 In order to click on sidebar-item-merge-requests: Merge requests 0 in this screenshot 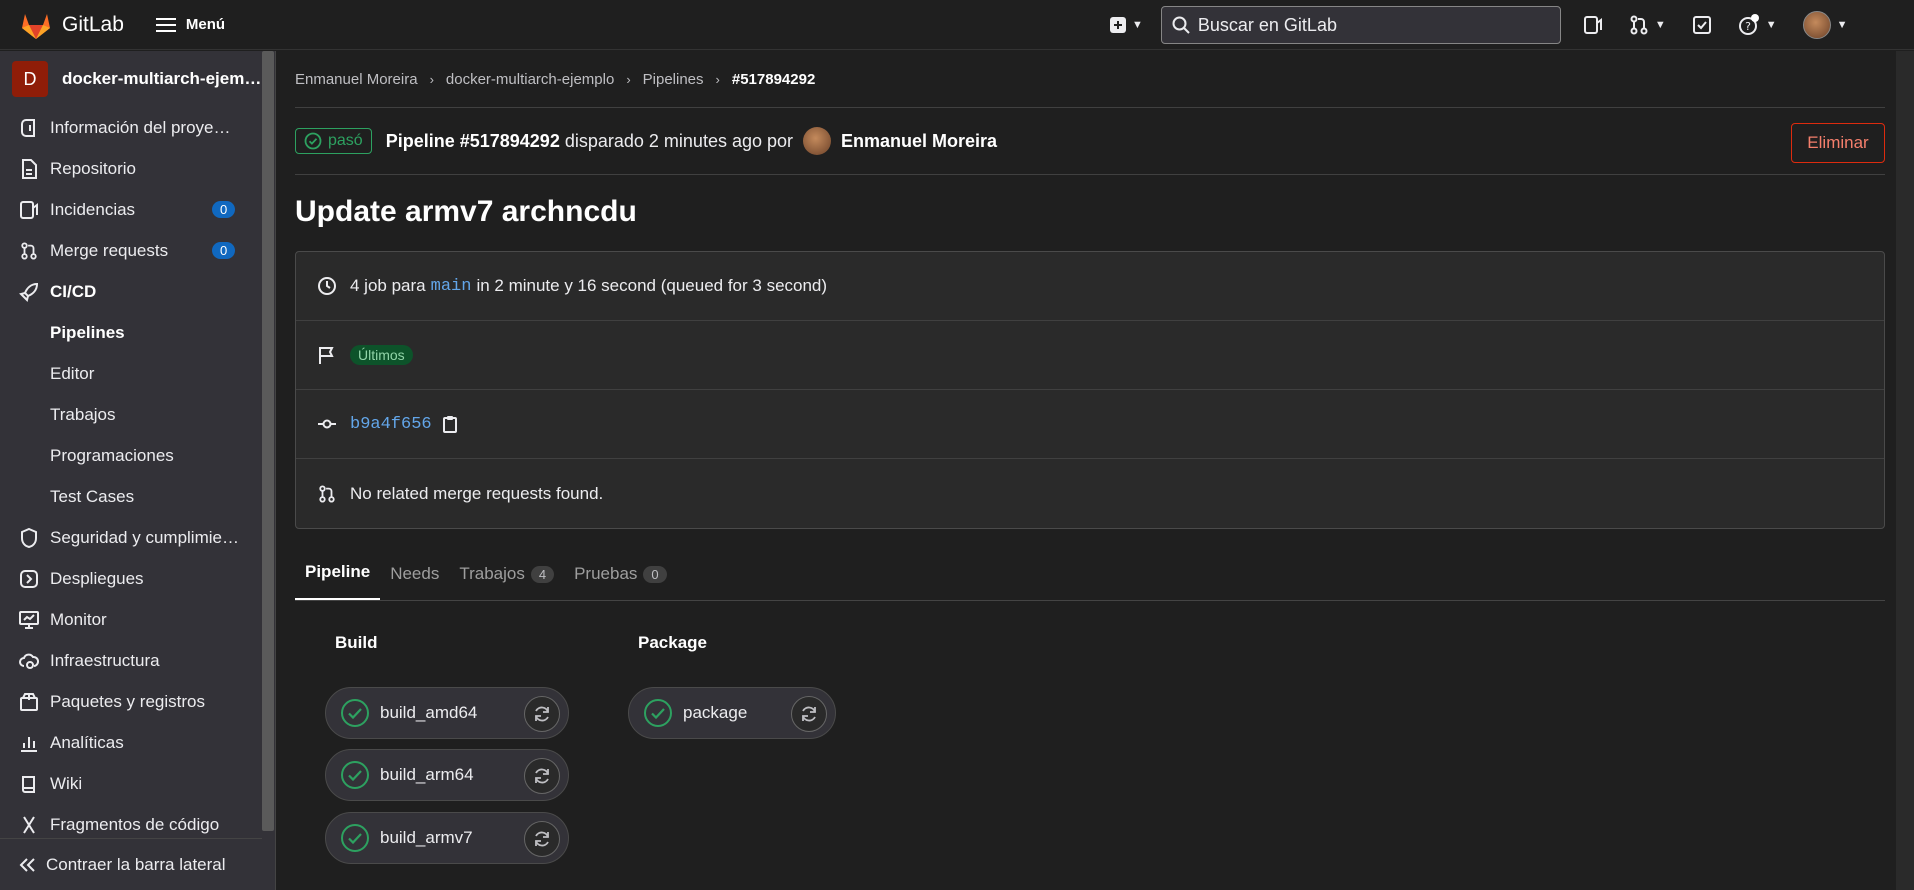, I will do `click(137, 250)`.